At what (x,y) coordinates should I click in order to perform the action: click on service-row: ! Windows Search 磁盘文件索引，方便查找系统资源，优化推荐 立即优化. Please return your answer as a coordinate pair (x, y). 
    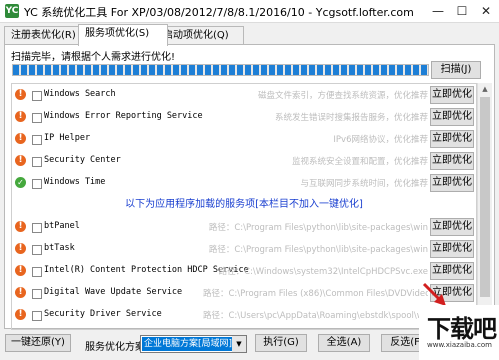
    Looking at the image, I should click on (244, 95).